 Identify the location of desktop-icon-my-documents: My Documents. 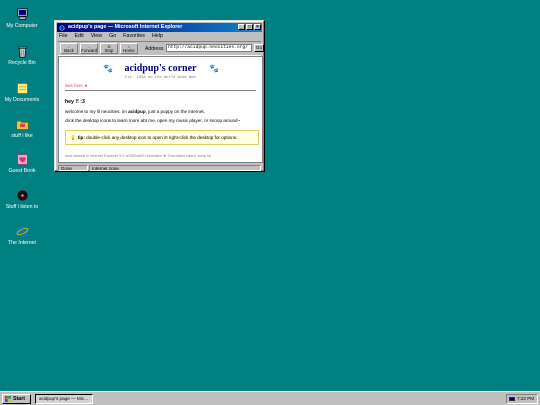
(22, 92).